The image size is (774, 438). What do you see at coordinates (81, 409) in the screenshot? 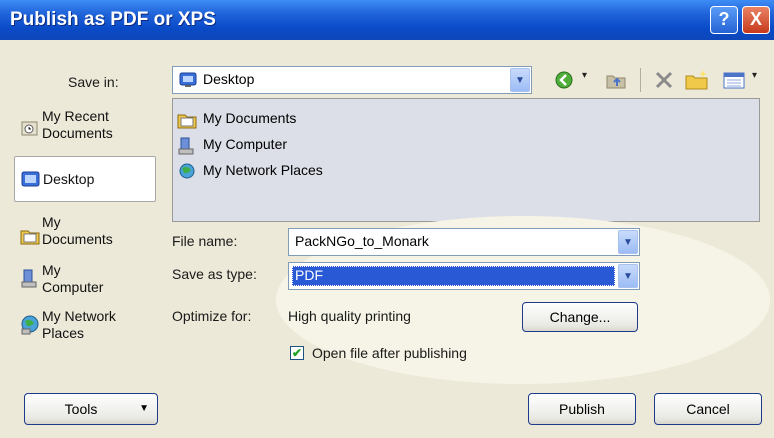
I see `tools-label: Tools` at bounding box center [81, 409].